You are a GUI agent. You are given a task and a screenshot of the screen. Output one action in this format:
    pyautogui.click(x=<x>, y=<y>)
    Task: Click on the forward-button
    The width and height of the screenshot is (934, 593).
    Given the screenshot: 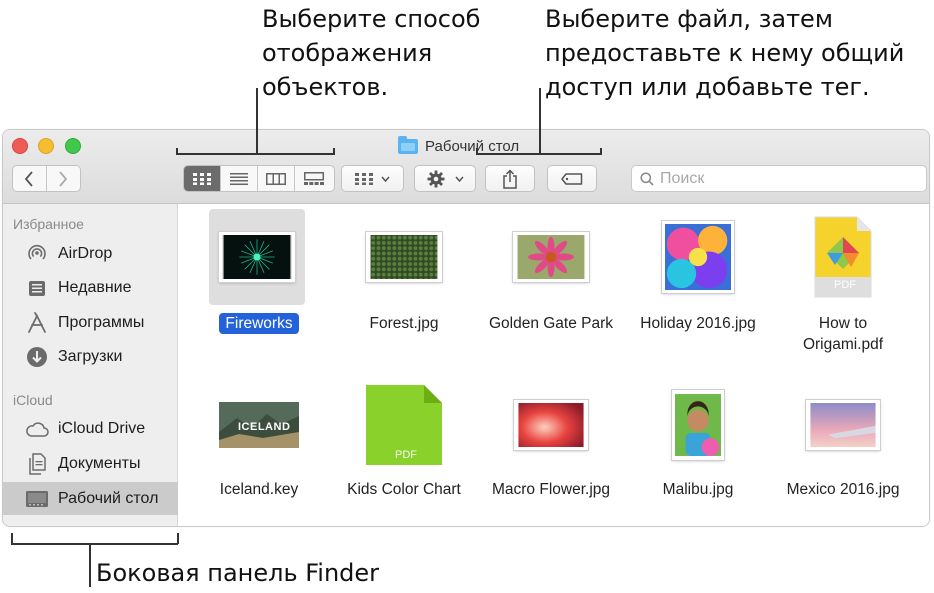 What is the action you would take?
    pyautogui.click(x=64, y=178)
    